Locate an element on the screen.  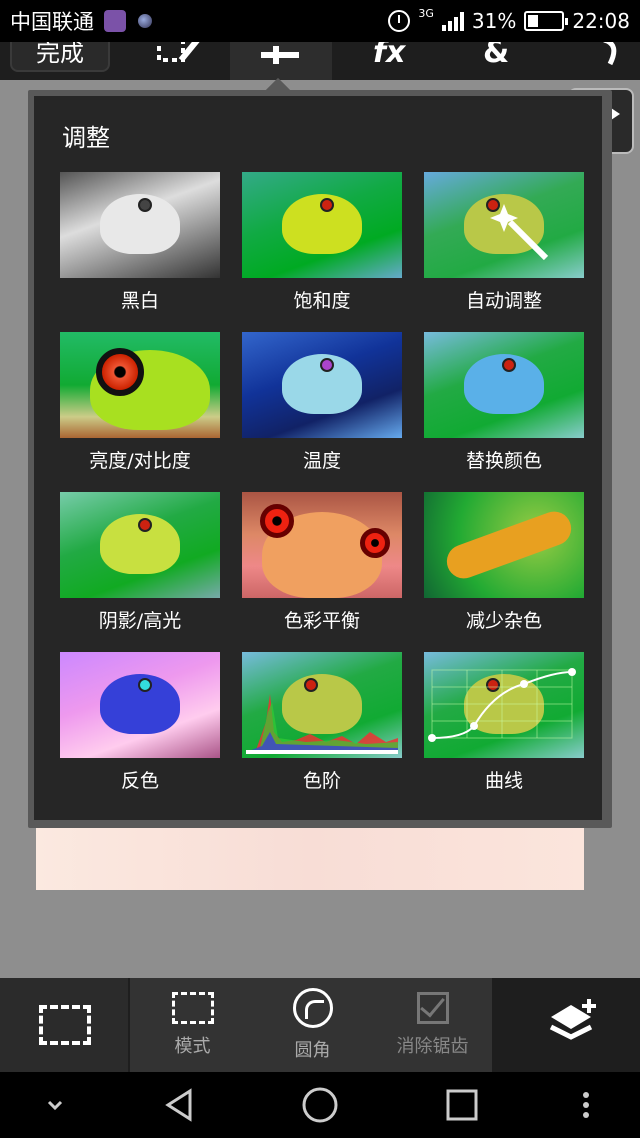
effects-icon: fx is located at coordinates (390, 57).